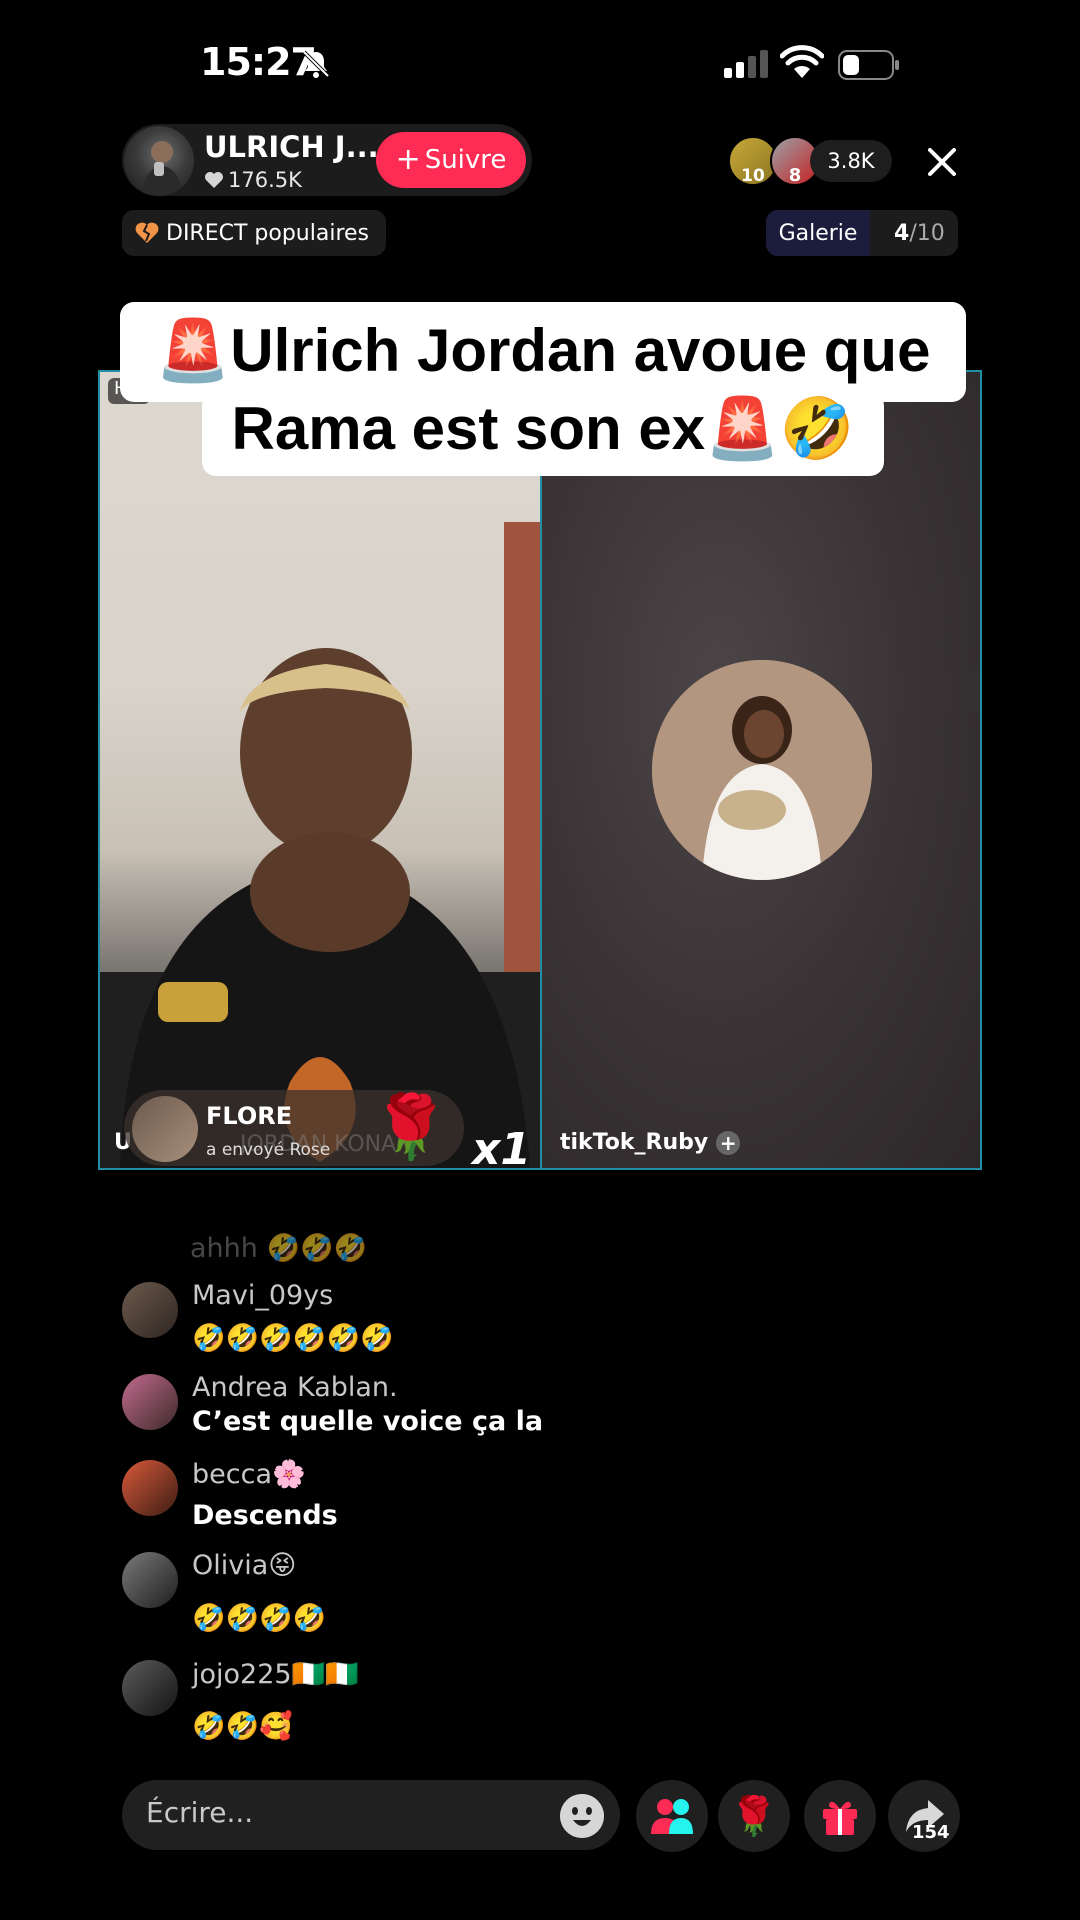  What do you see at coordinates (265, 180) in the screenshot?
I see `likes-count: 176.5K` at bounding box center [265, 180].